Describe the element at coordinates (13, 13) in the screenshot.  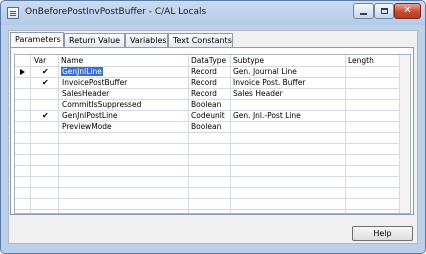
I see `app-icon` at that location.